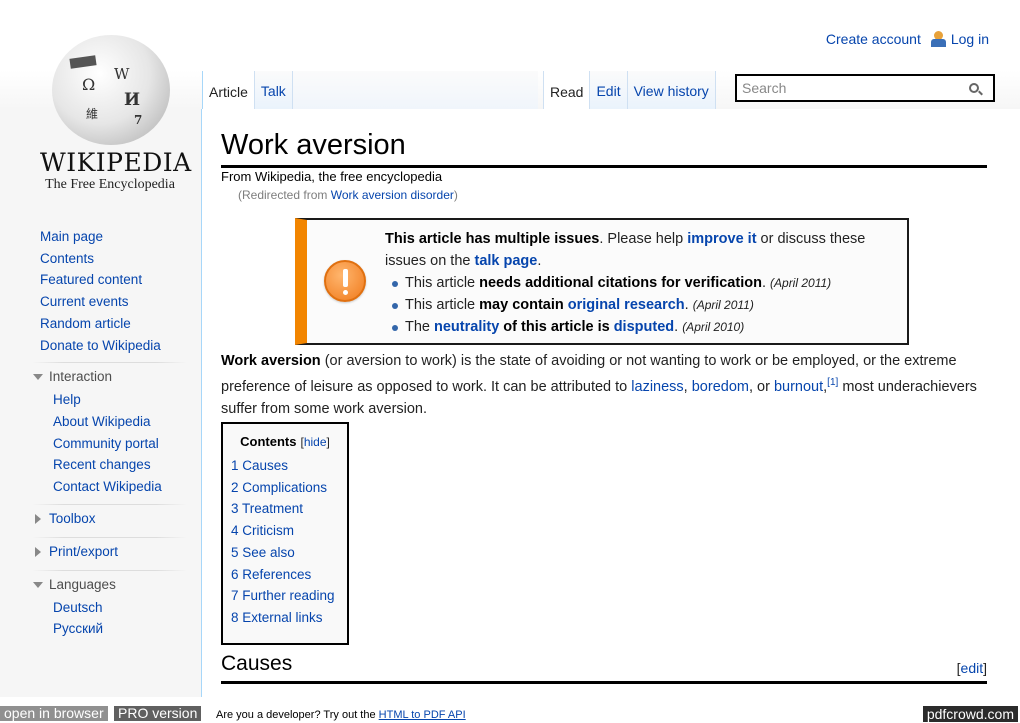  What do you see at coordinates (67, 399) in the screenshot?
I see `sidebar-item-help: Help` at bounding box center [67, 399].